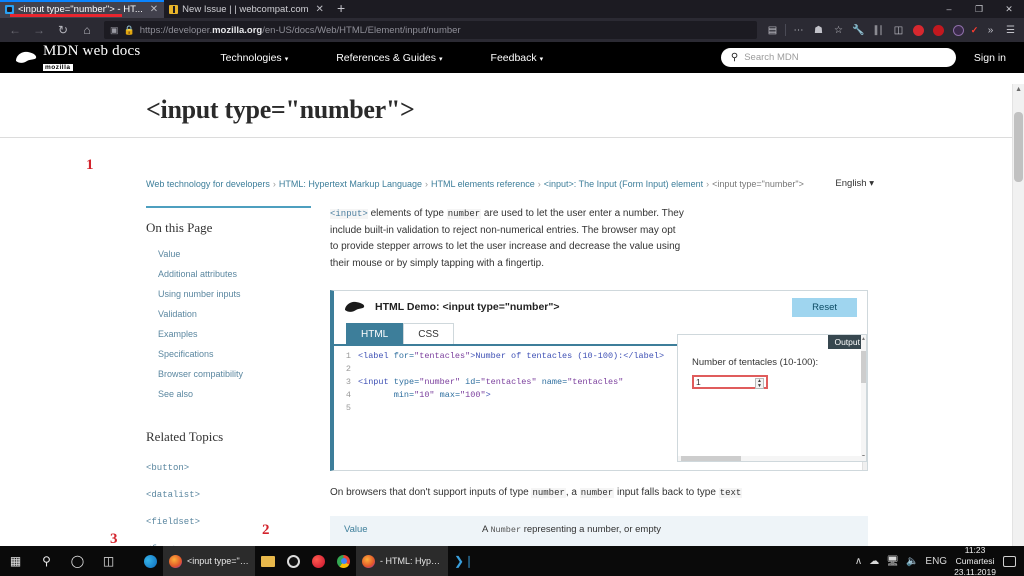  I want to click on output-vertical-scrollbar: ▲ ▼, so click(863, 398).